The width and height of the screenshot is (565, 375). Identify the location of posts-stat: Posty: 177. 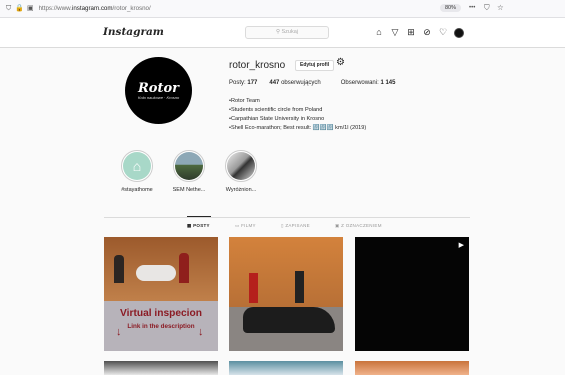
(243, 83).